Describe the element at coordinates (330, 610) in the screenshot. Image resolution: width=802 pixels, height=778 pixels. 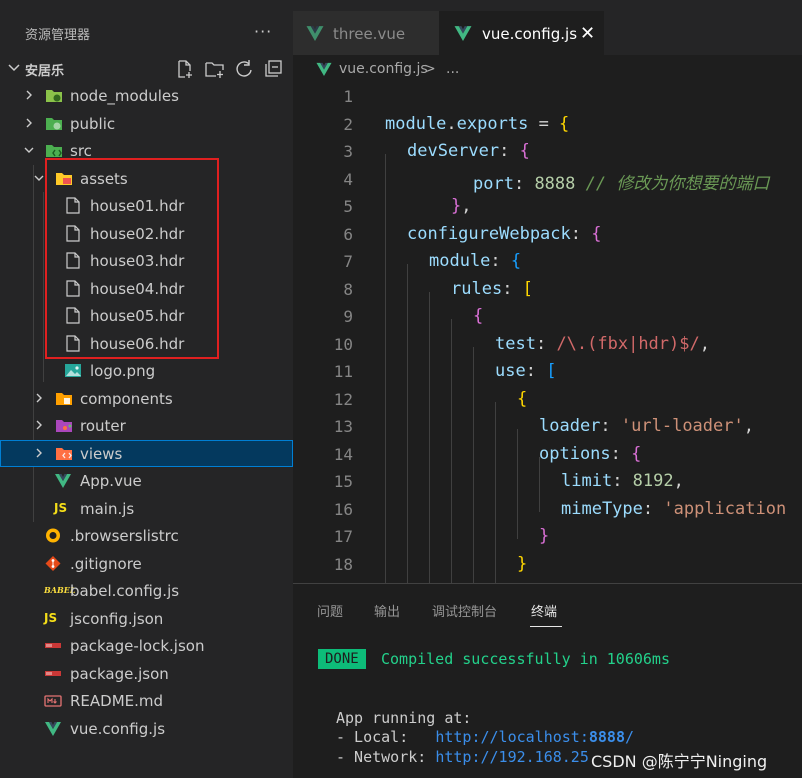
I see `tab-problems: 问题` at that location.